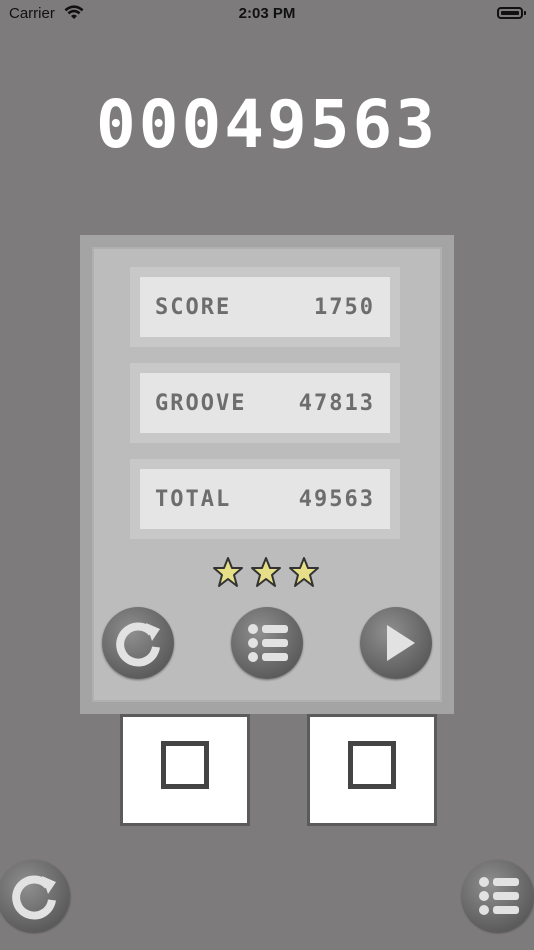 Image resolution: width=534 pixels, height=950 pixels. Describe the element at coordinates (265, 499) in the screenshot. I see `total-row: TOTAL 49563` at that location.